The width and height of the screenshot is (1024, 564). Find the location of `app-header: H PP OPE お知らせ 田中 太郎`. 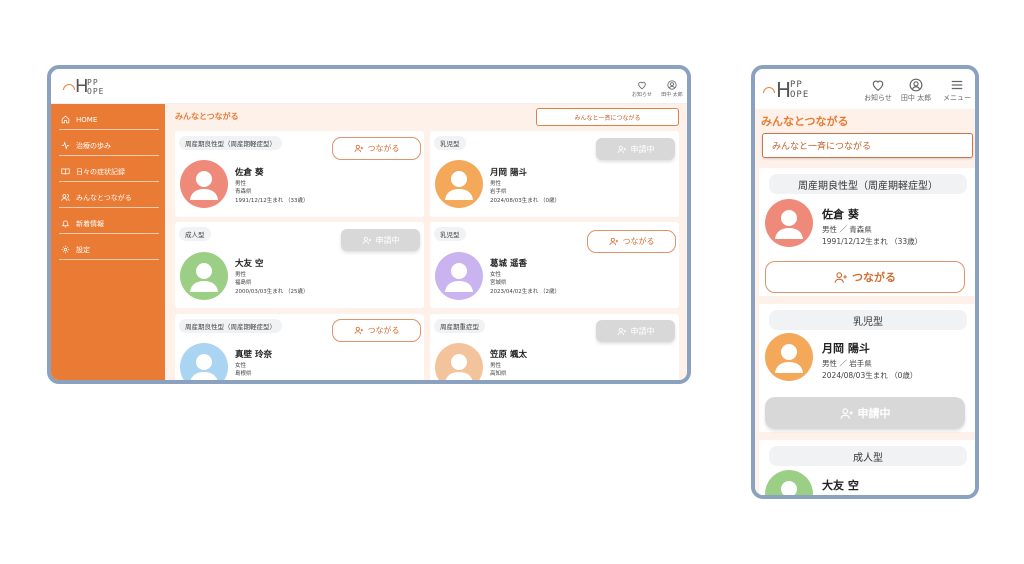

app-header: H PP OPE お知らせ 田中 太郎 is located at coordinates (369, 86).